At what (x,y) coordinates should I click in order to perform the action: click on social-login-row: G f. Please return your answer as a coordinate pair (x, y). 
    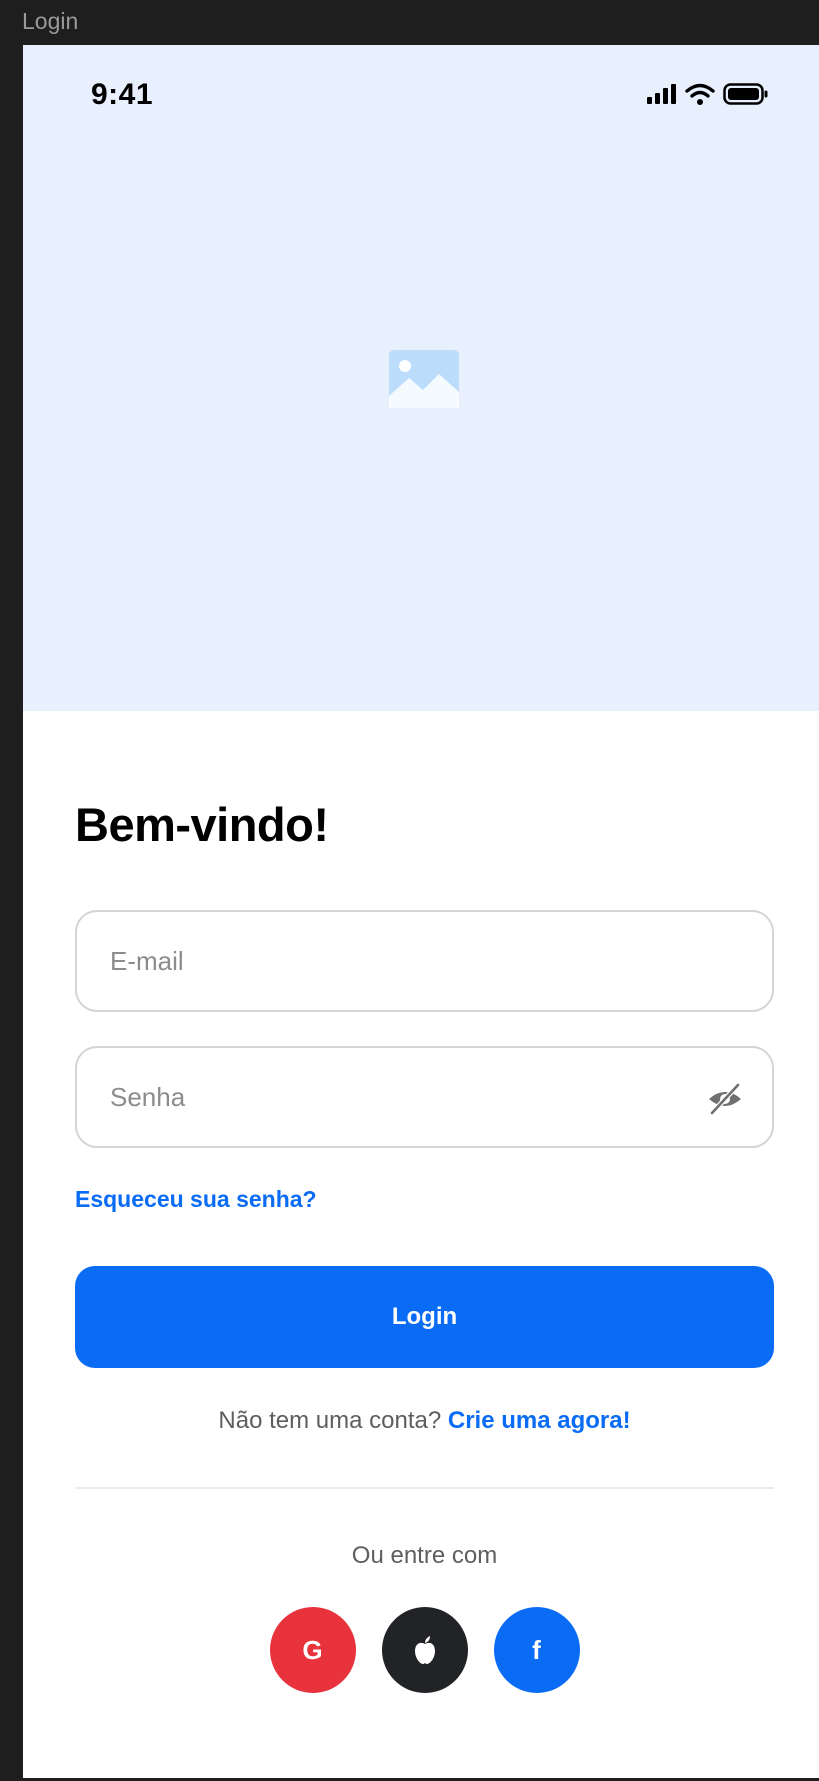
    Looking at the image, I should click on (421, 1650).